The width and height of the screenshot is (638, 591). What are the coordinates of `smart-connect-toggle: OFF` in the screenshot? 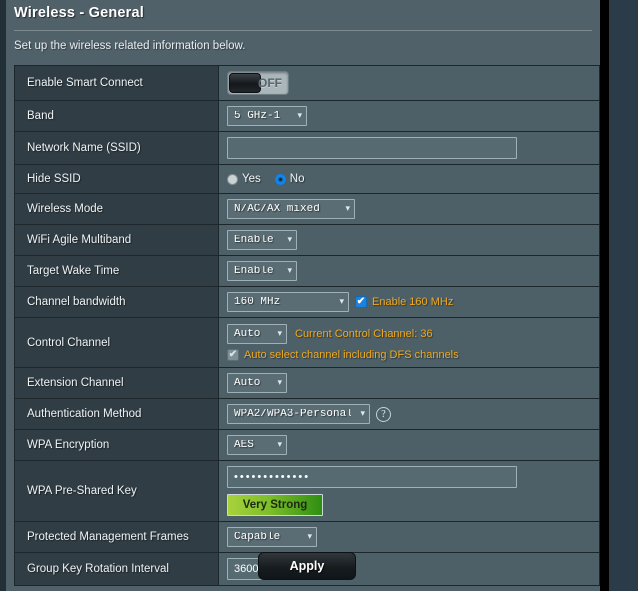 It's located at (258, 83).